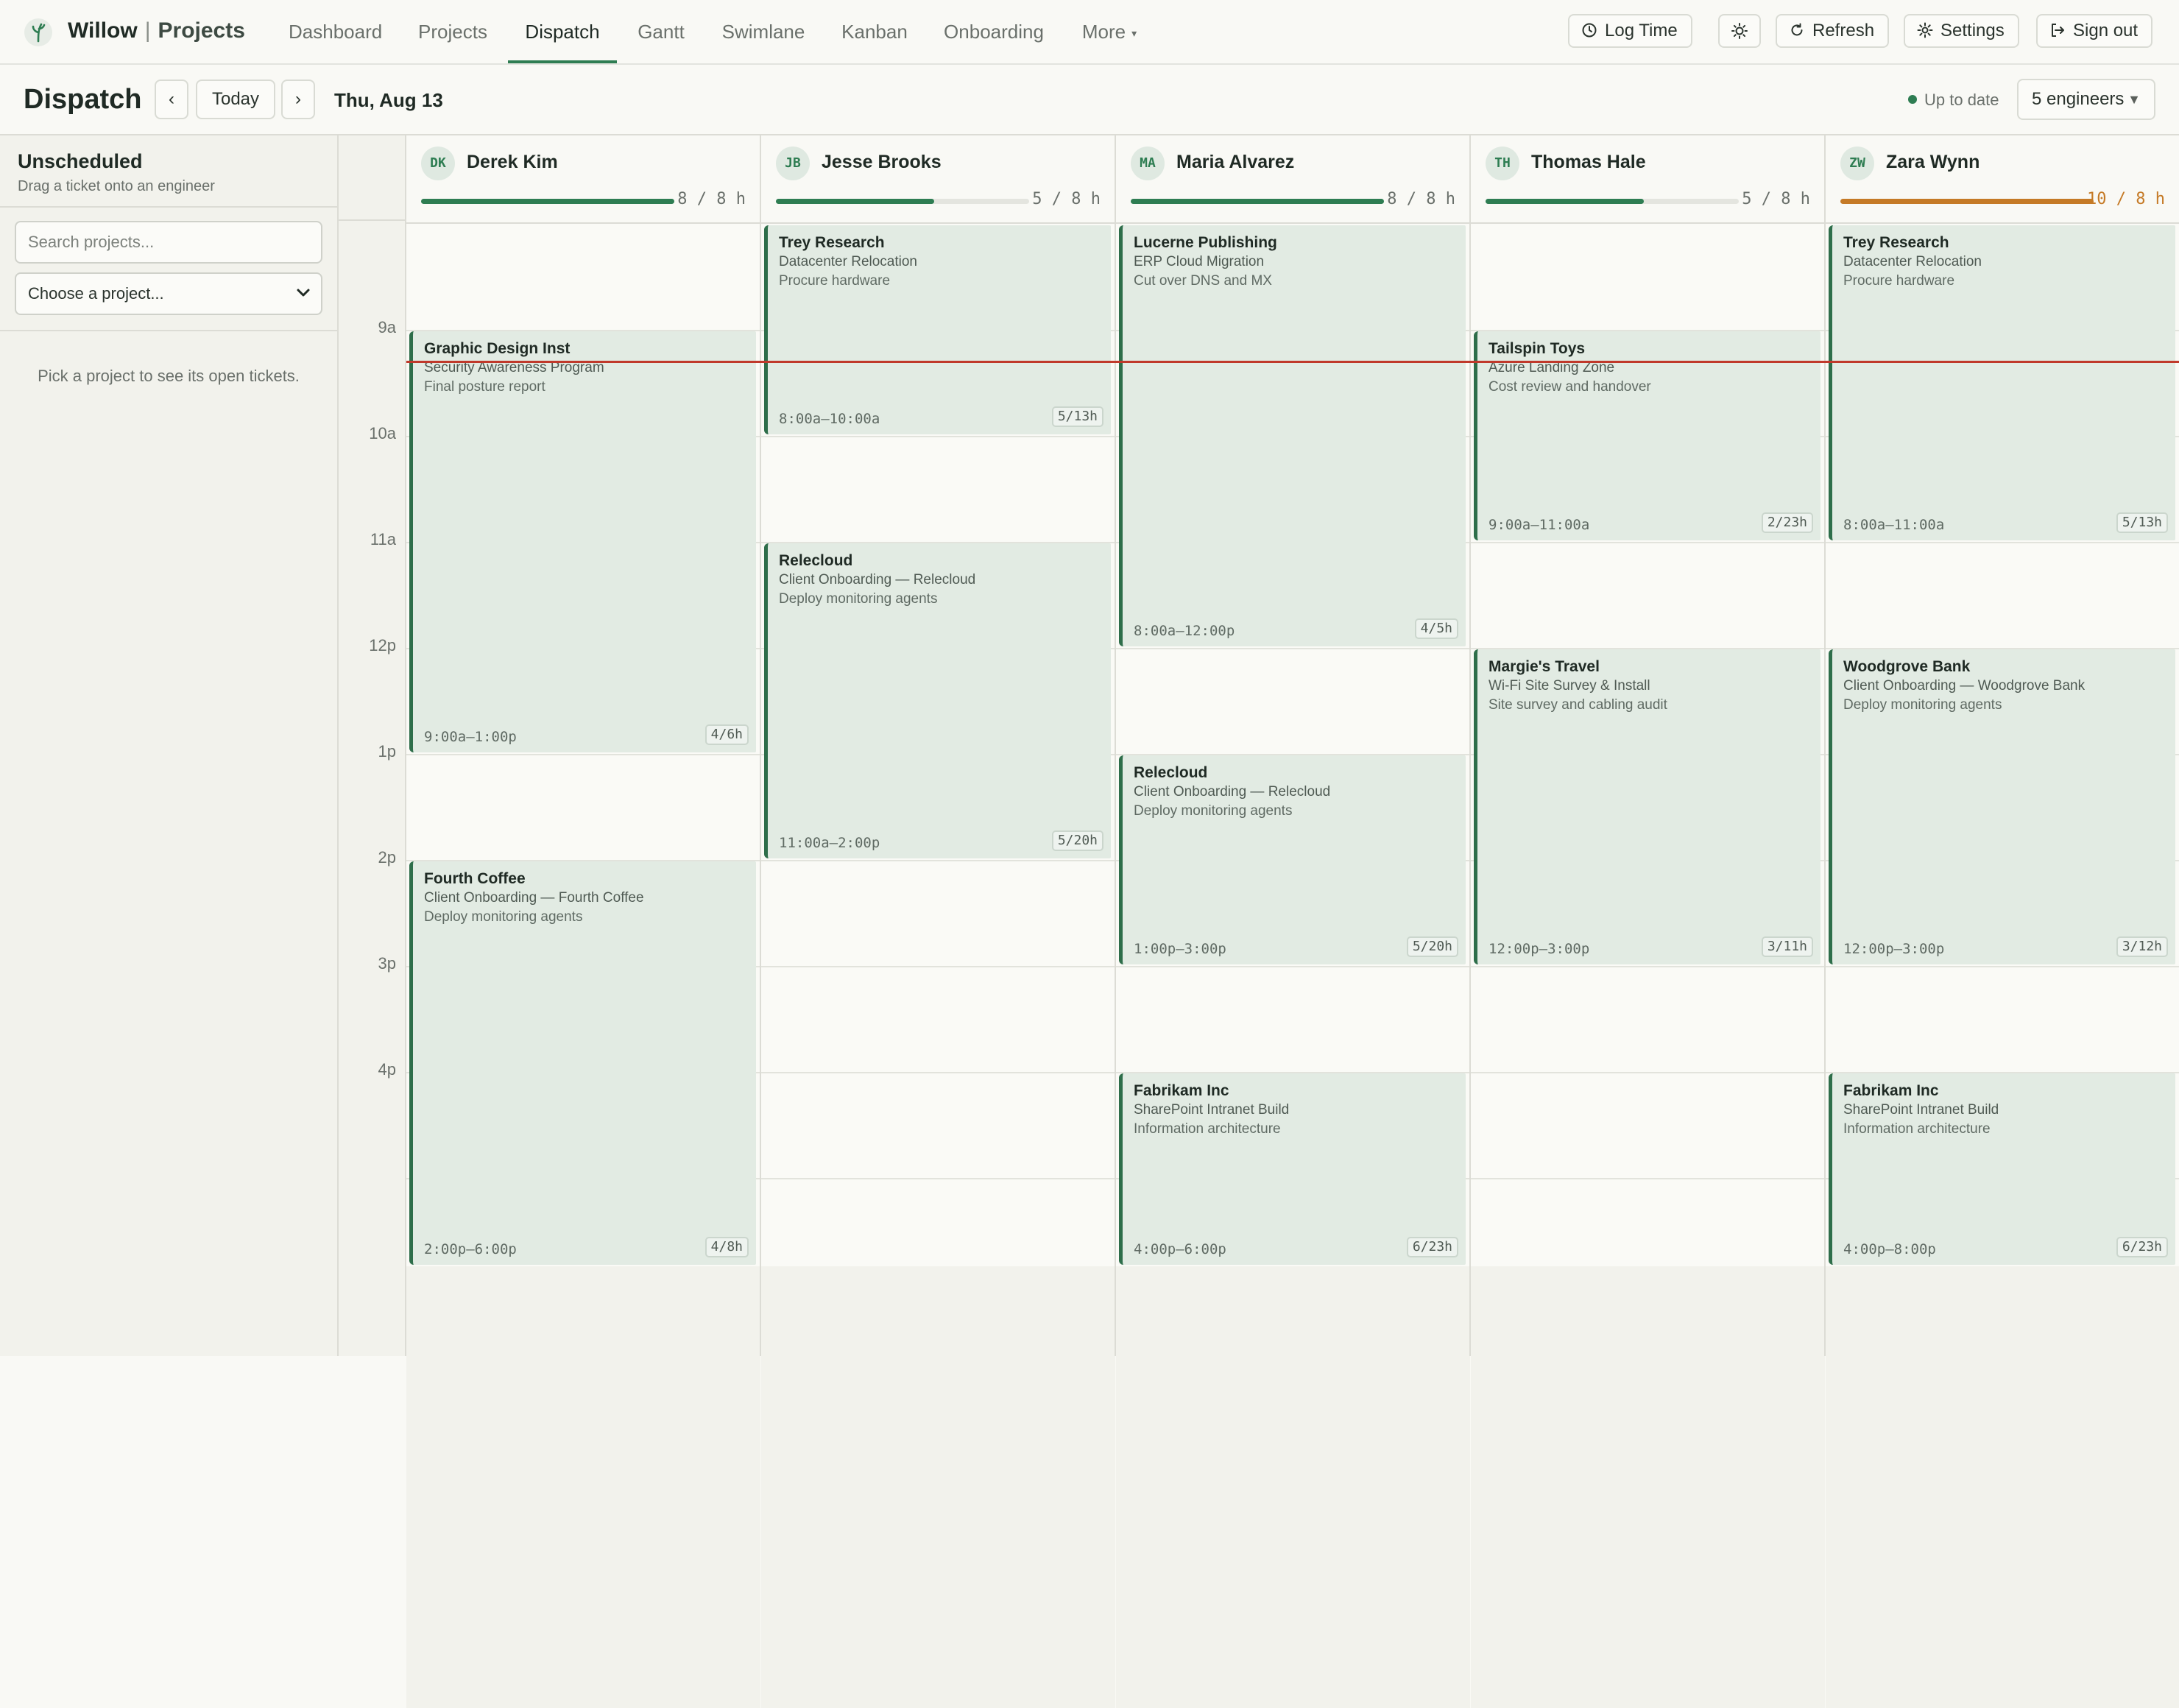  I want to click on ticket-hours-badge: 3/12h, so click(2142, 946).